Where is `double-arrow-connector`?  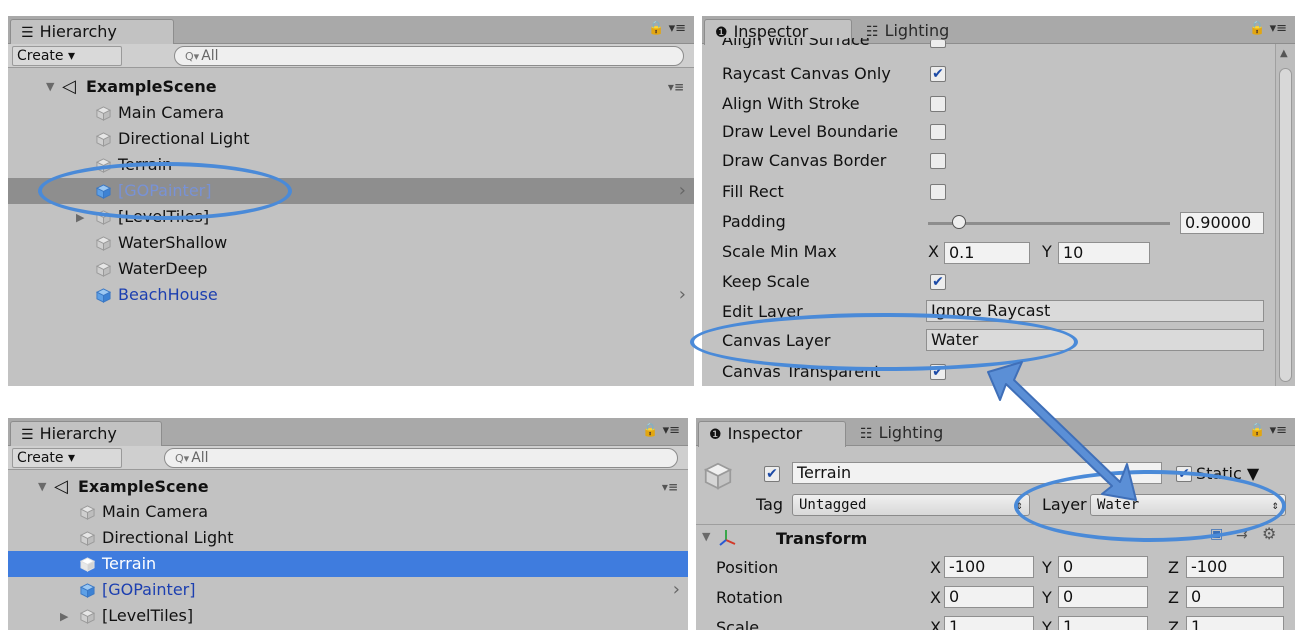 double-arrow-connector is located at coordinates (1062, 431).